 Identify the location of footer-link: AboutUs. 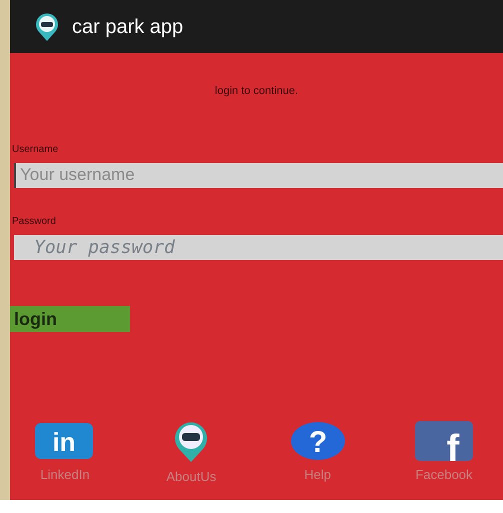
(191, 476).